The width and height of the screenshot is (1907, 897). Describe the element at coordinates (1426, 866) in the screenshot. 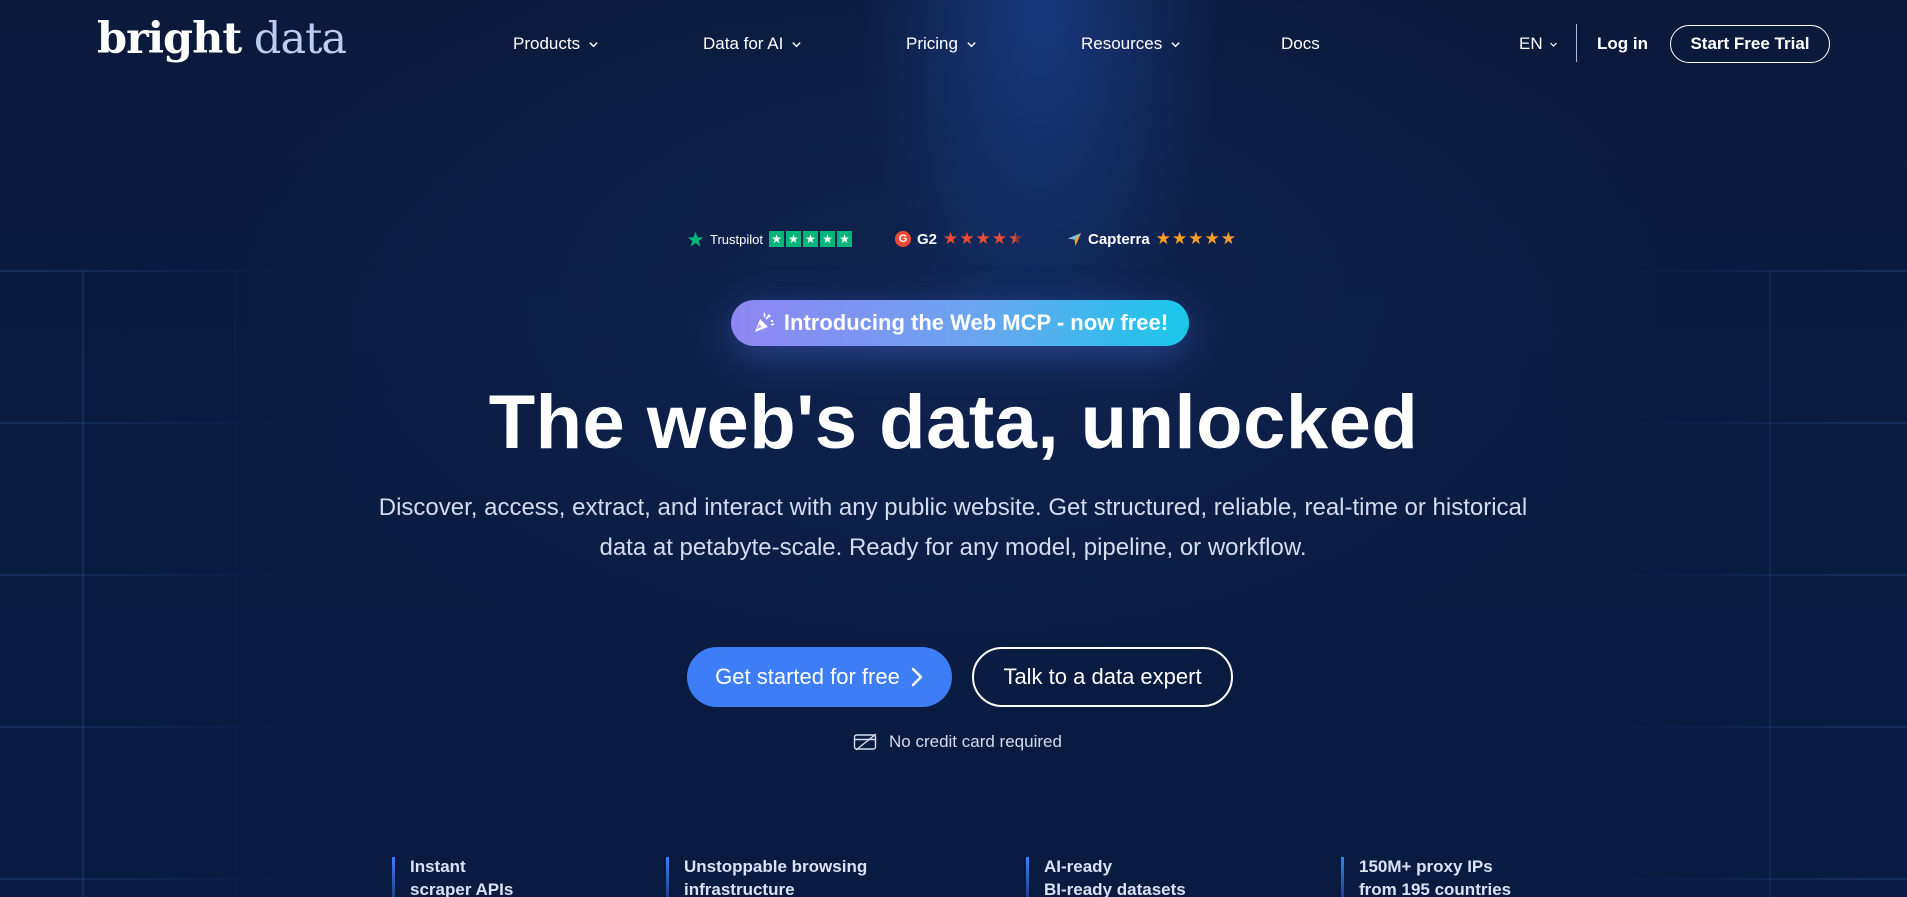

I see `feature-title: 150M+ proxy IPs` at that location.